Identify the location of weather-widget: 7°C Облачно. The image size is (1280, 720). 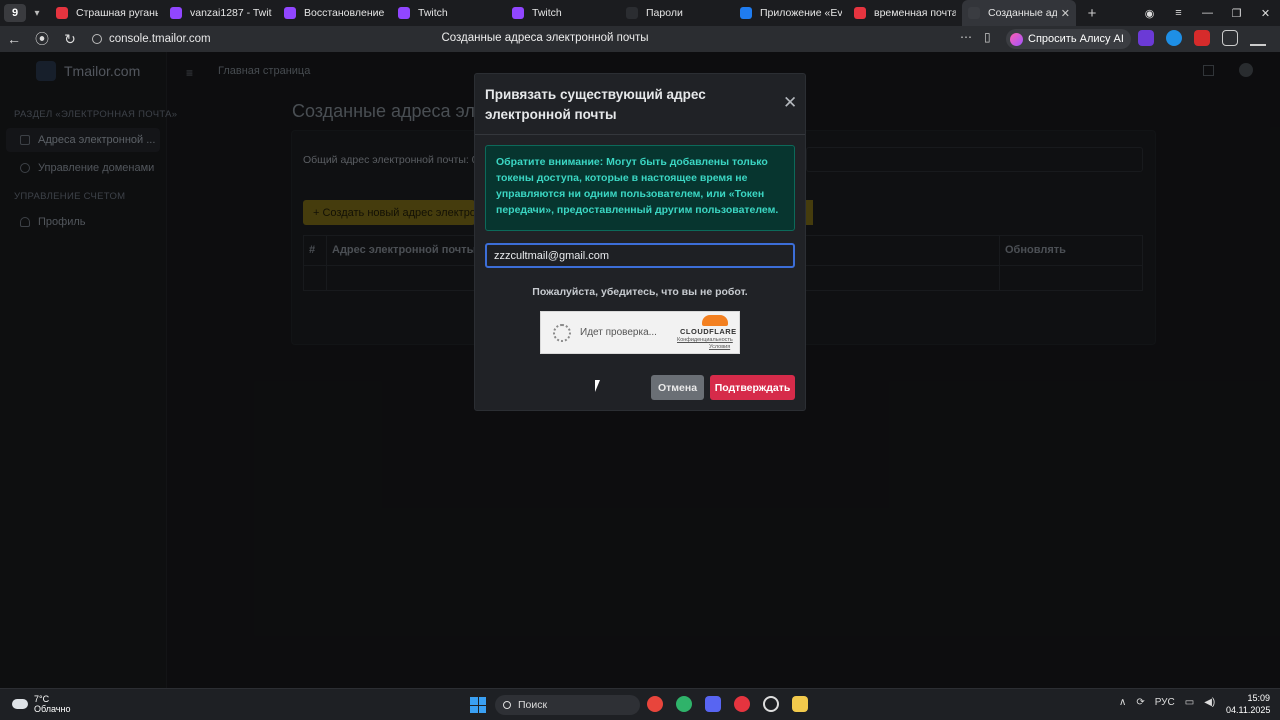
(41, 704).